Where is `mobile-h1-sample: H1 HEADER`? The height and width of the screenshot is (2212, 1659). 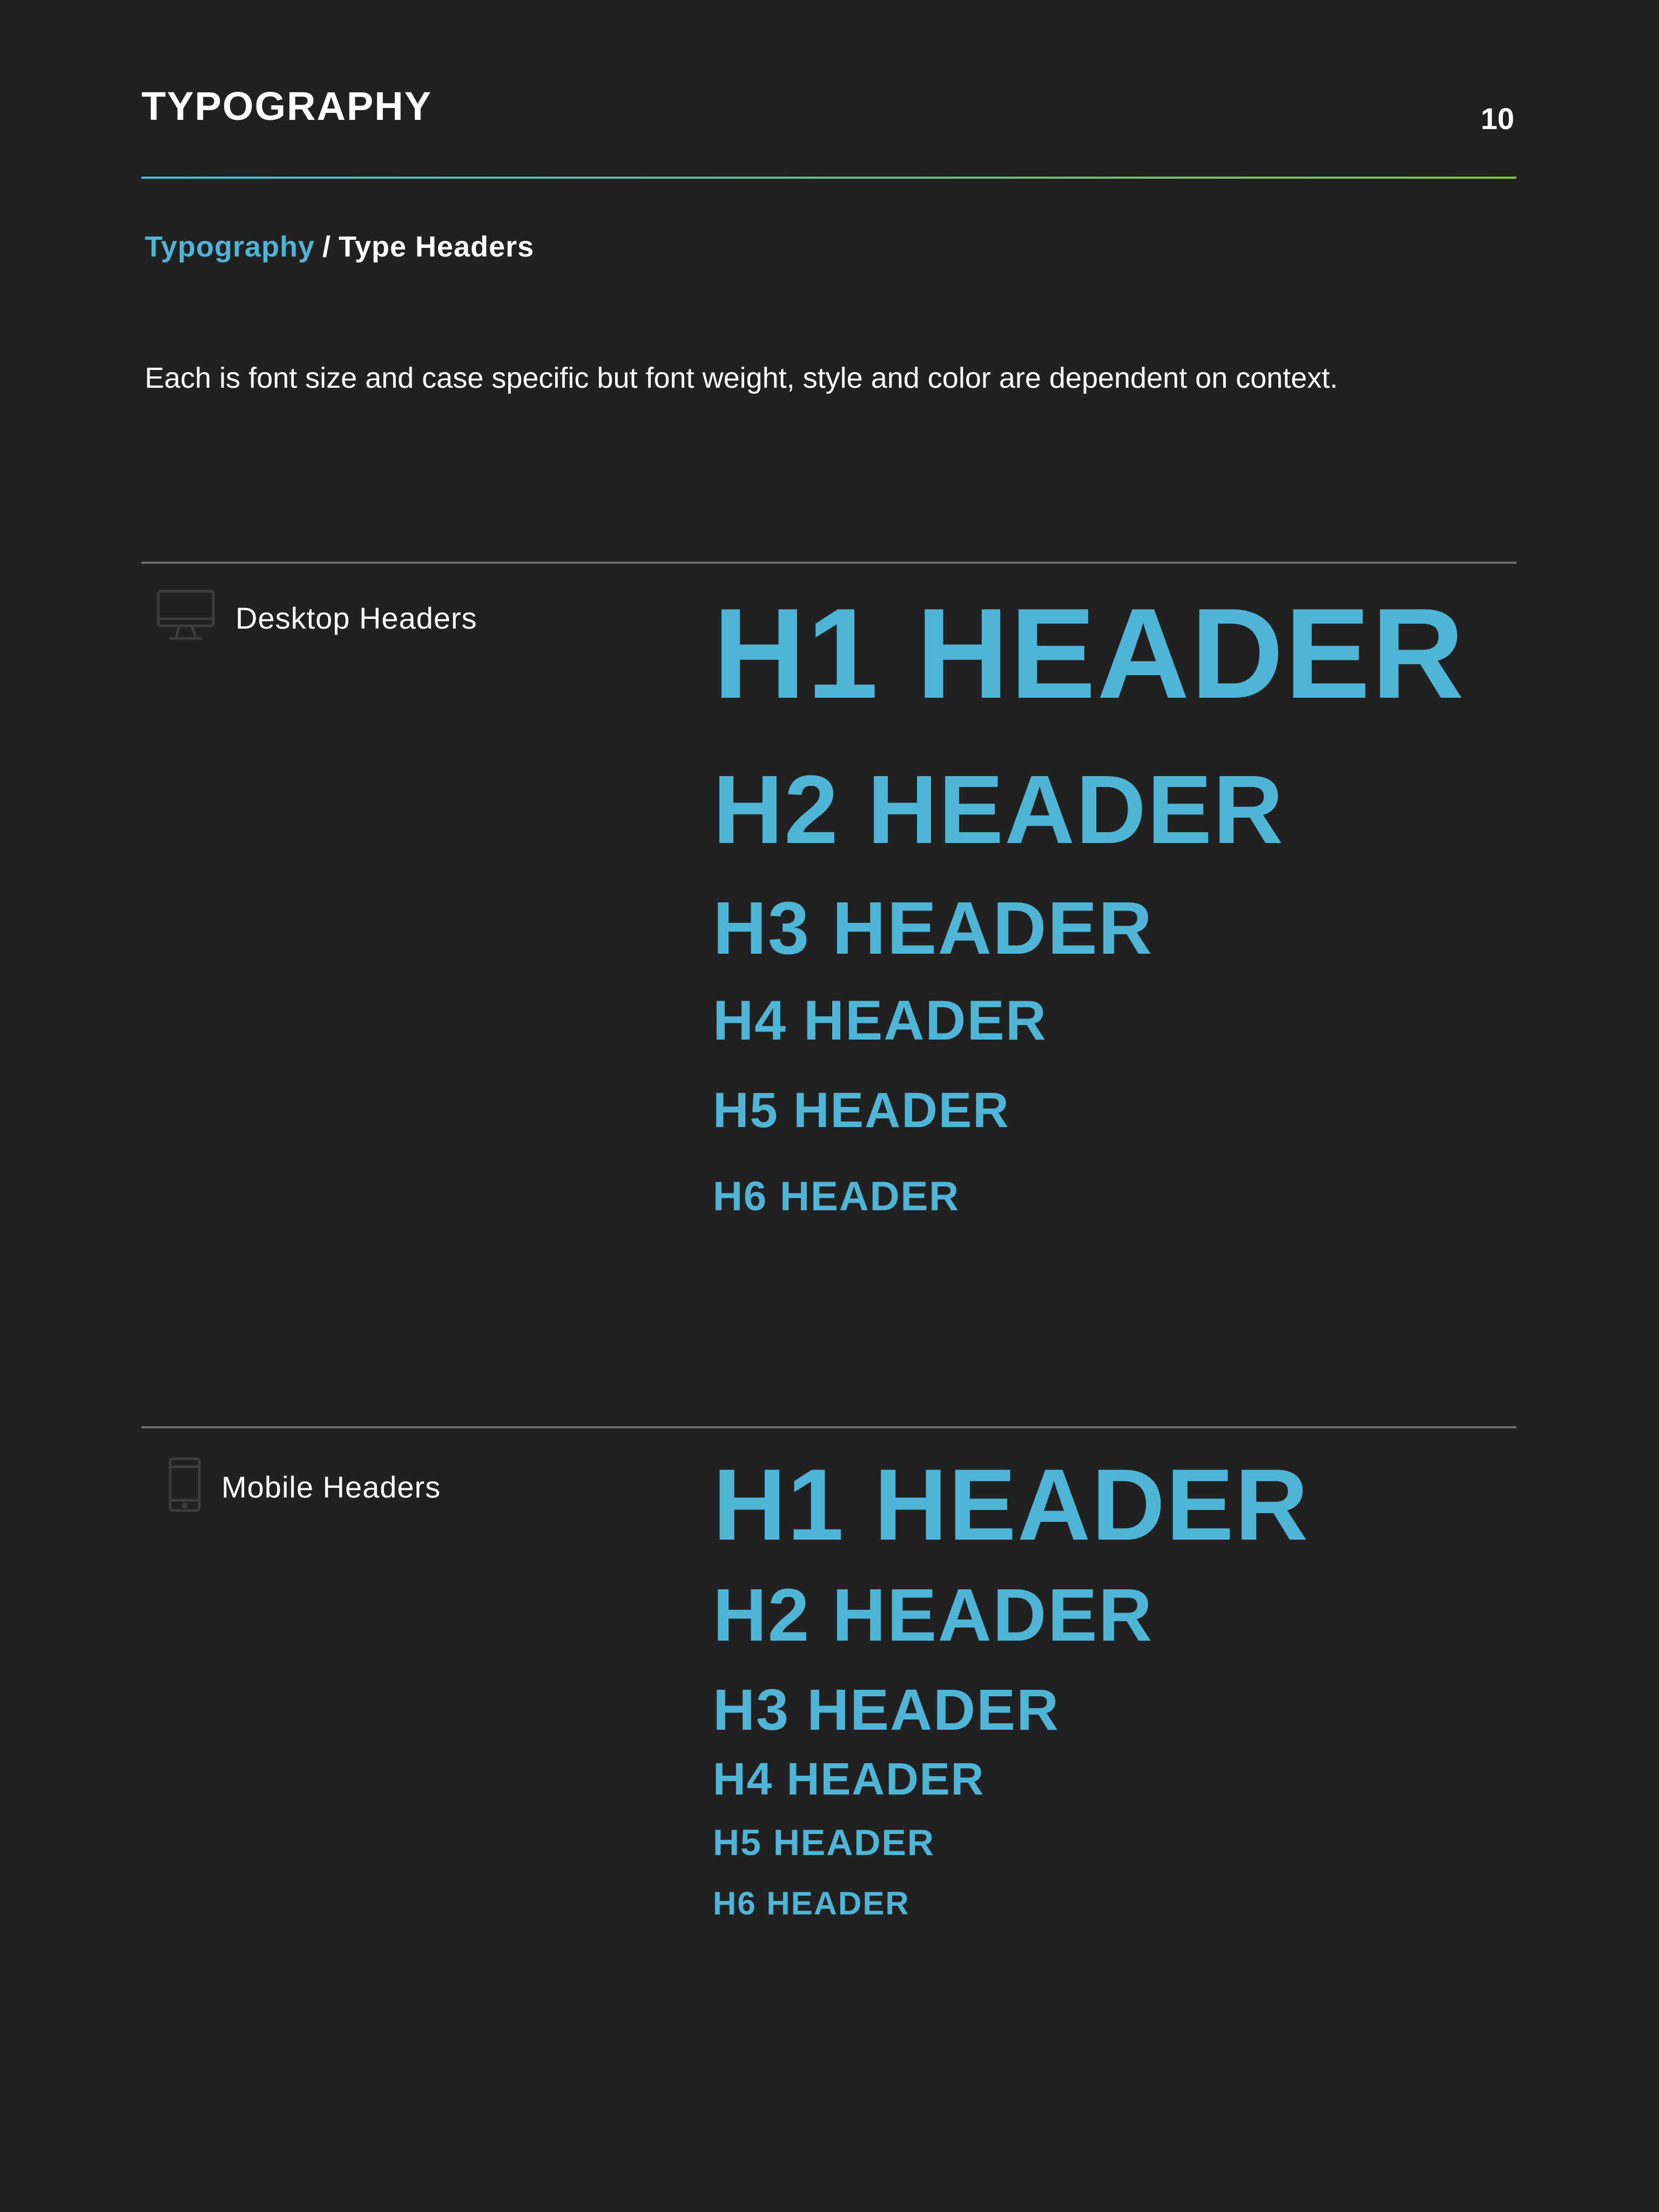 mobile-h1-sample: H1 HEADER is located at coordinates (1011, 1504).